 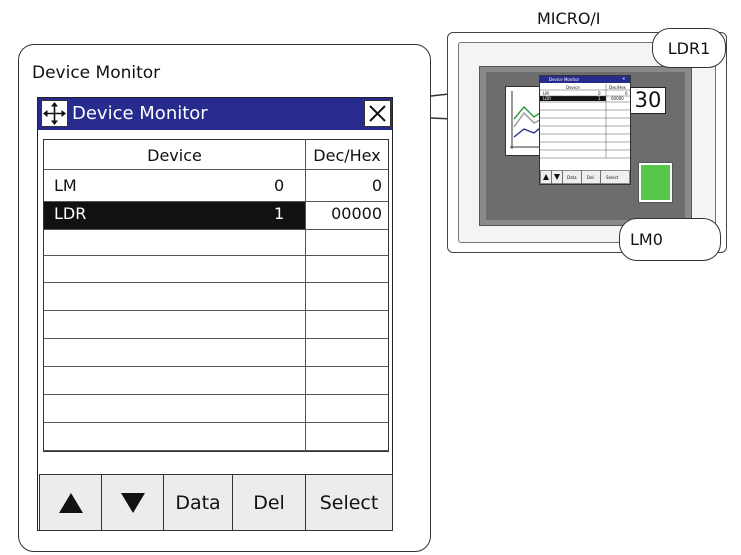 What do you see at coordinates (279, 213) in the screenshot?
I see `row-ldr-index: 1` at bounding box center [279, 213].